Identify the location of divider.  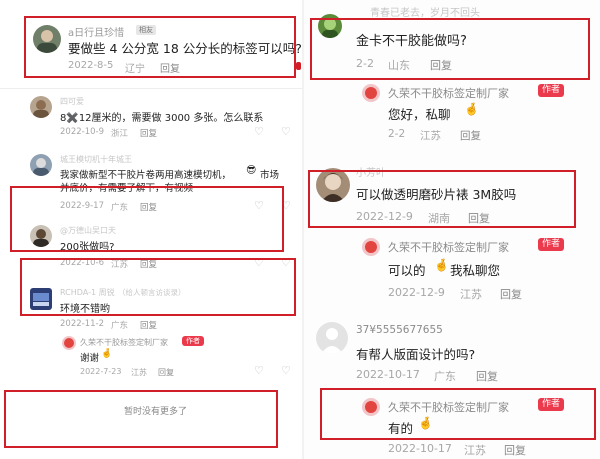
(152, 88).